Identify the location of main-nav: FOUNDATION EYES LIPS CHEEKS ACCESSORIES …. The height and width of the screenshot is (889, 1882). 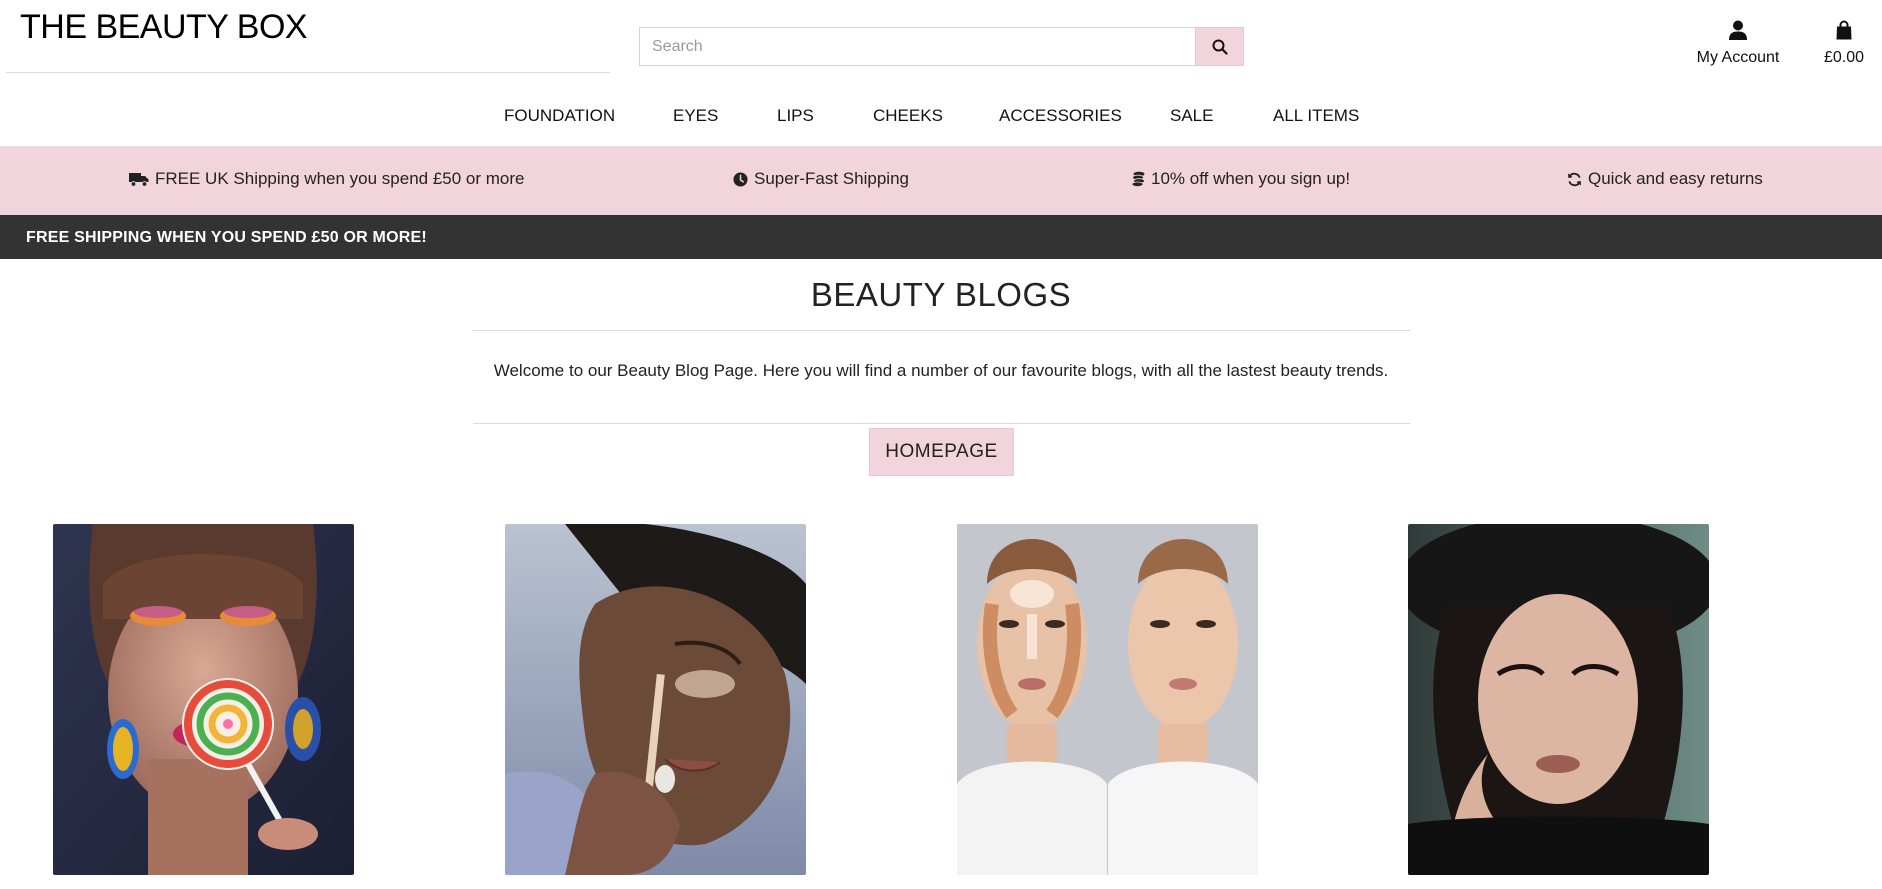
(941, 116).